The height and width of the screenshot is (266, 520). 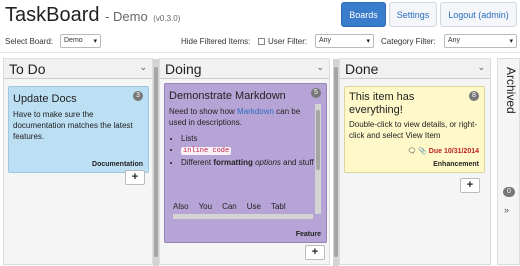 I want to click on table-header: Can, so click(x=229, y=206).